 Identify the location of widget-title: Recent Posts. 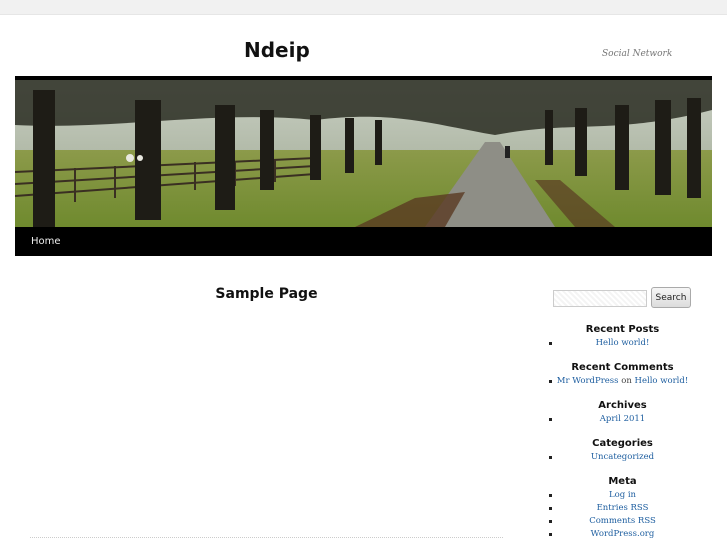
(622, 329).